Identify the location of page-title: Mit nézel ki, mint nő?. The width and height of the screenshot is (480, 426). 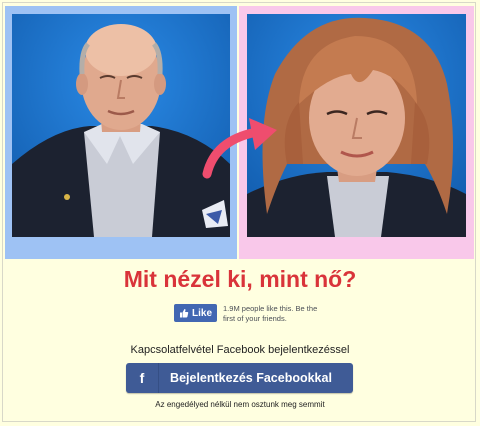
(240, 279).